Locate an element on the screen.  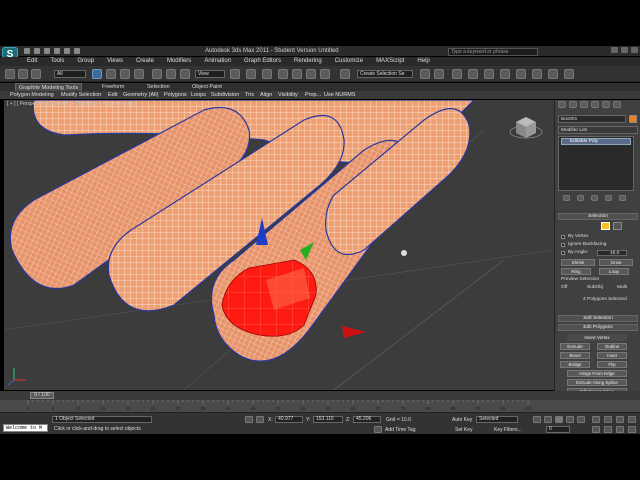
menu-rendering: Rendering is located at coordinates (308, 61).